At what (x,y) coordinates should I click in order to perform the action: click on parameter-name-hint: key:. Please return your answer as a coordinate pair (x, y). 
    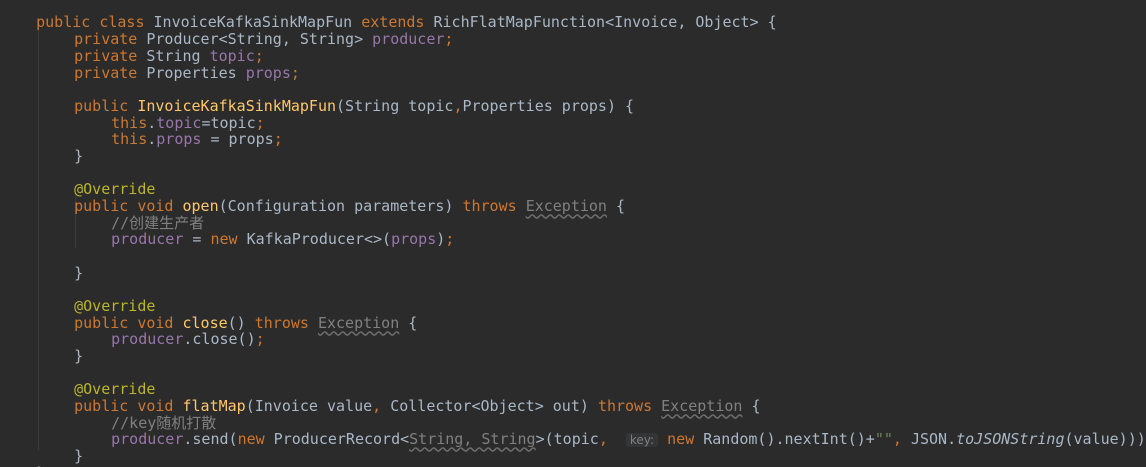
    Looking at the image, I should click on (642, 439).